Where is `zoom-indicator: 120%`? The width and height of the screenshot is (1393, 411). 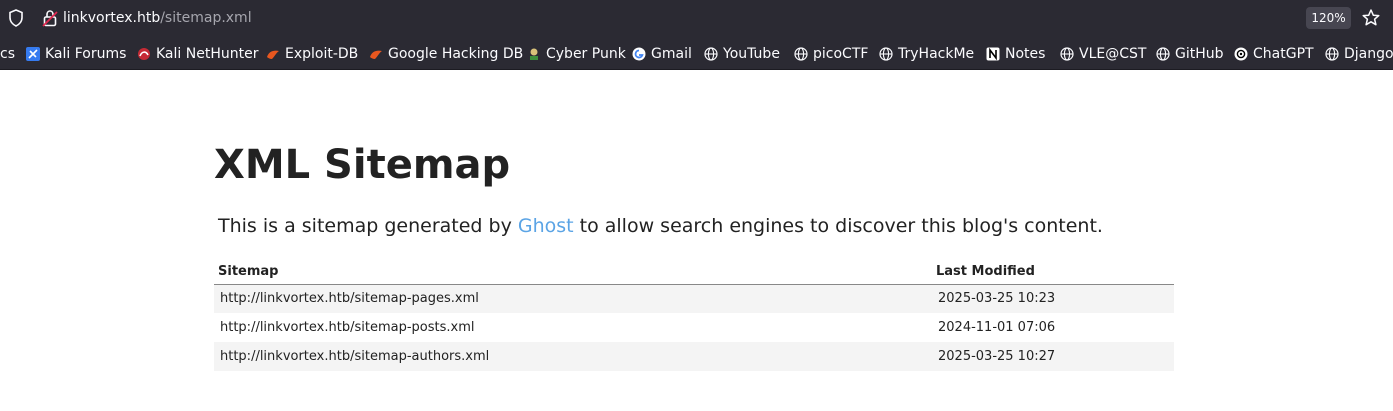
zoom-indicator: 120% is located at coordinates (1328, 18).